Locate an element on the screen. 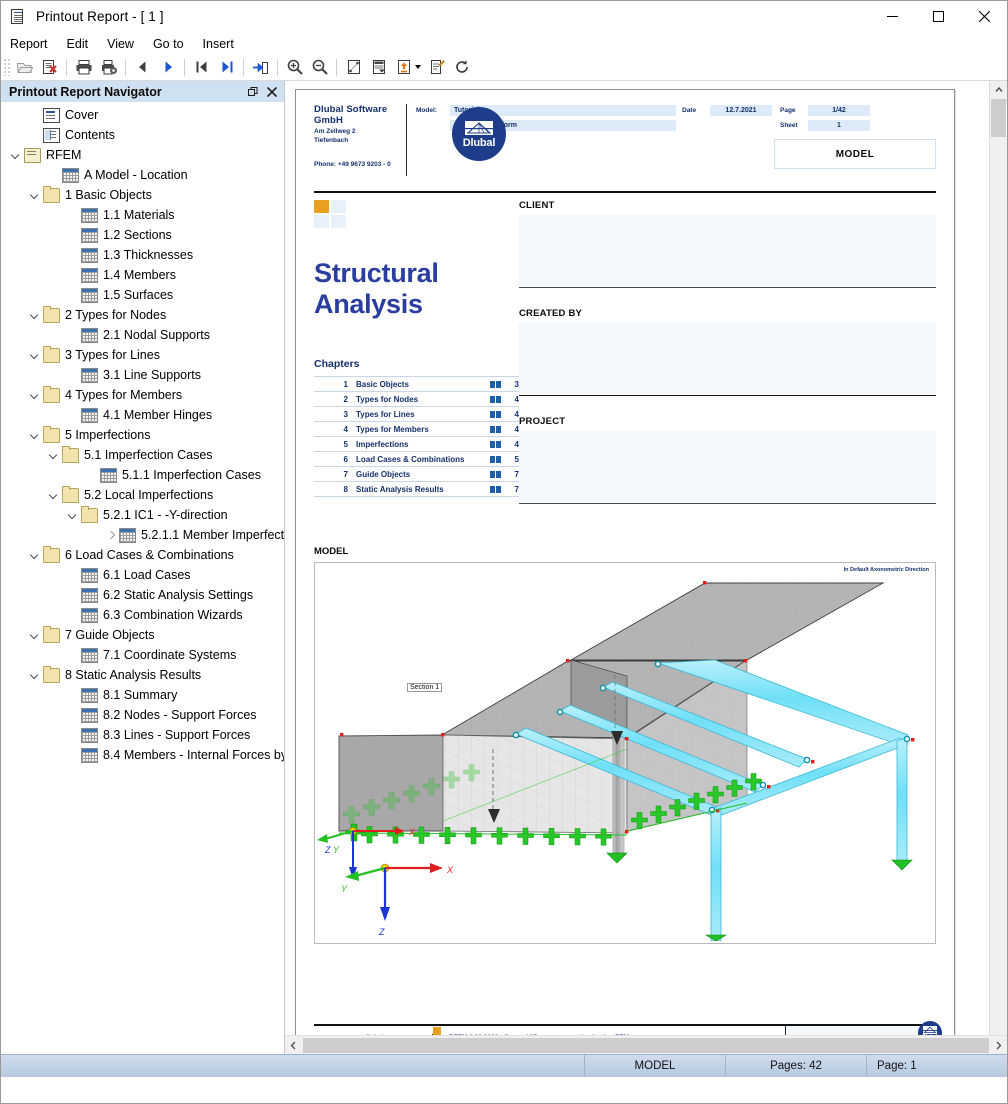 The image size is (1008, 1104). undock-icon is located at coordinates (252, 91).